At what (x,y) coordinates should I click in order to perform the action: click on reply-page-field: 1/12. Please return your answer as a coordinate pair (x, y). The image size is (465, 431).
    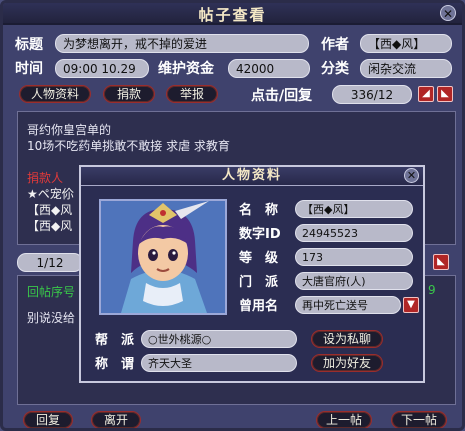
    Looking at the image, I should click on (50, 262).